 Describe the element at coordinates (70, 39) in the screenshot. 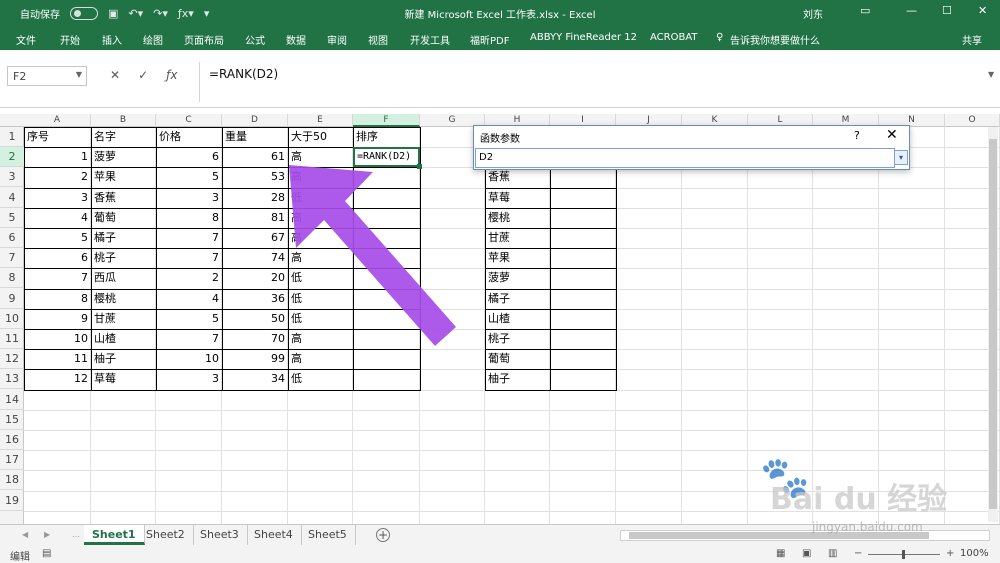

I see `tab-home: 开始` at that location.